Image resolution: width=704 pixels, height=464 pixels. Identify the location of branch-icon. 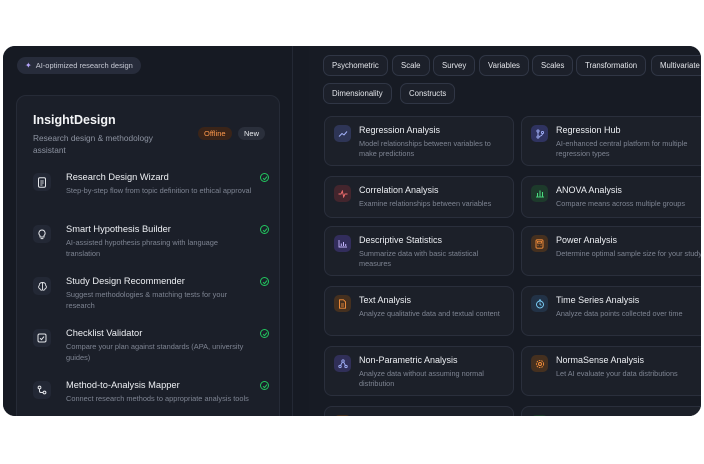
(539, 133).